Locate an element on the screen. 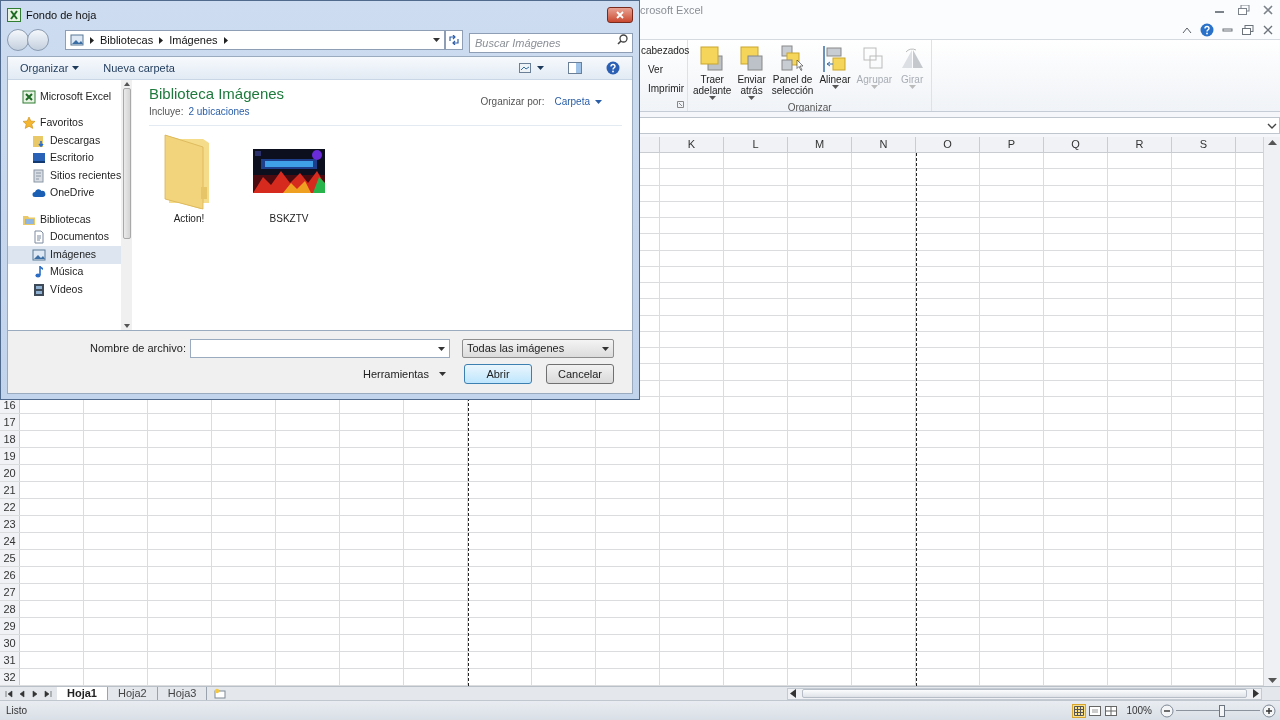  column-header: P is located at coordinates (1012, 144).